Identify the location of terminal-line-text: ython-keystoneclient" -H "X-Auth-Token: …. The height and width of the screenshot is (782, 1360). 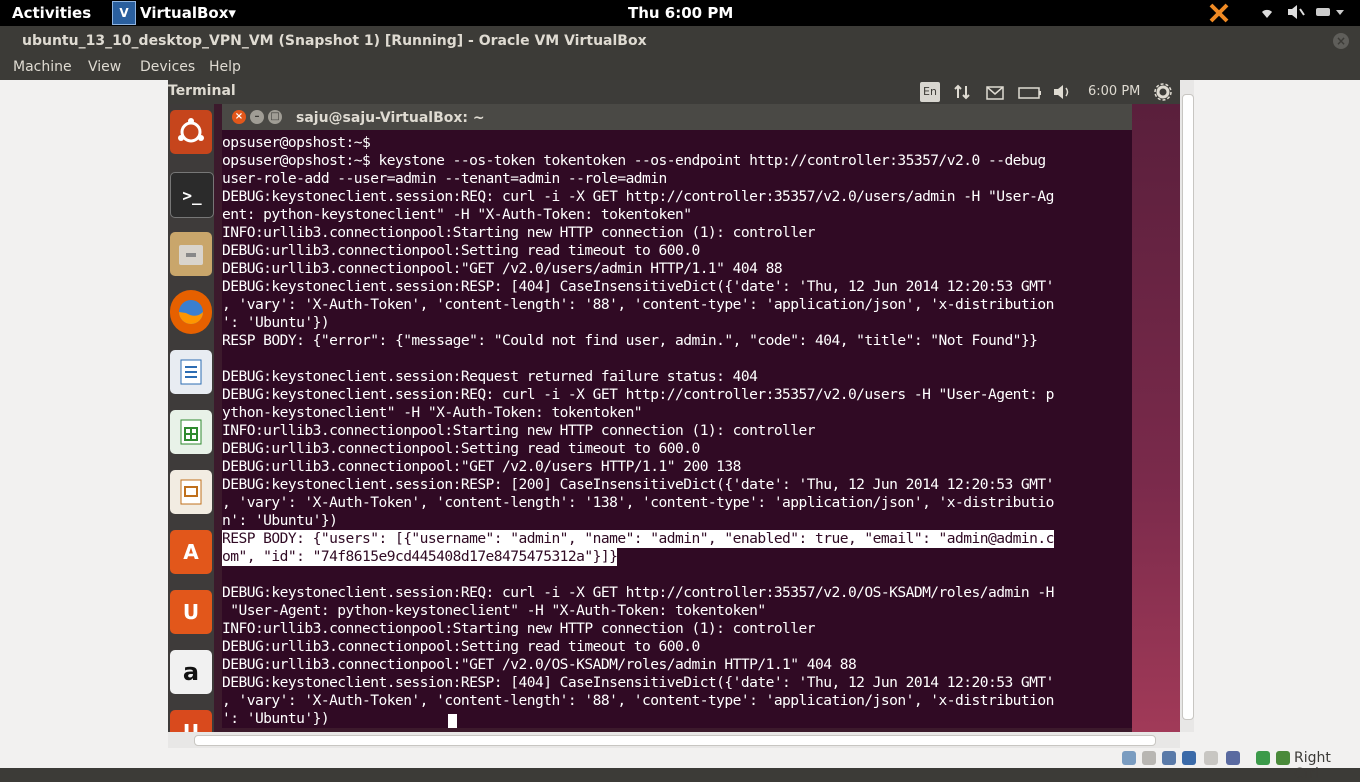
(432, 412).